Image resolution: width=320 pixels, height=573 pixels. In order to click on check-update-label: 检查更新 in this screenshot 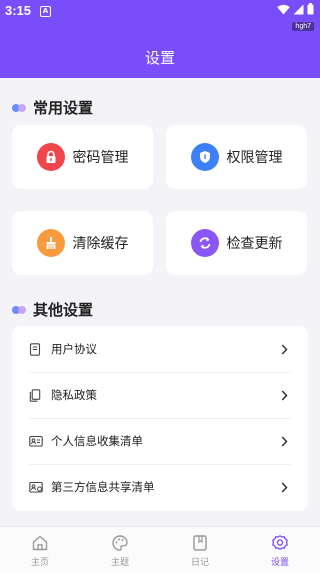, I will do `click(254, 244)`.